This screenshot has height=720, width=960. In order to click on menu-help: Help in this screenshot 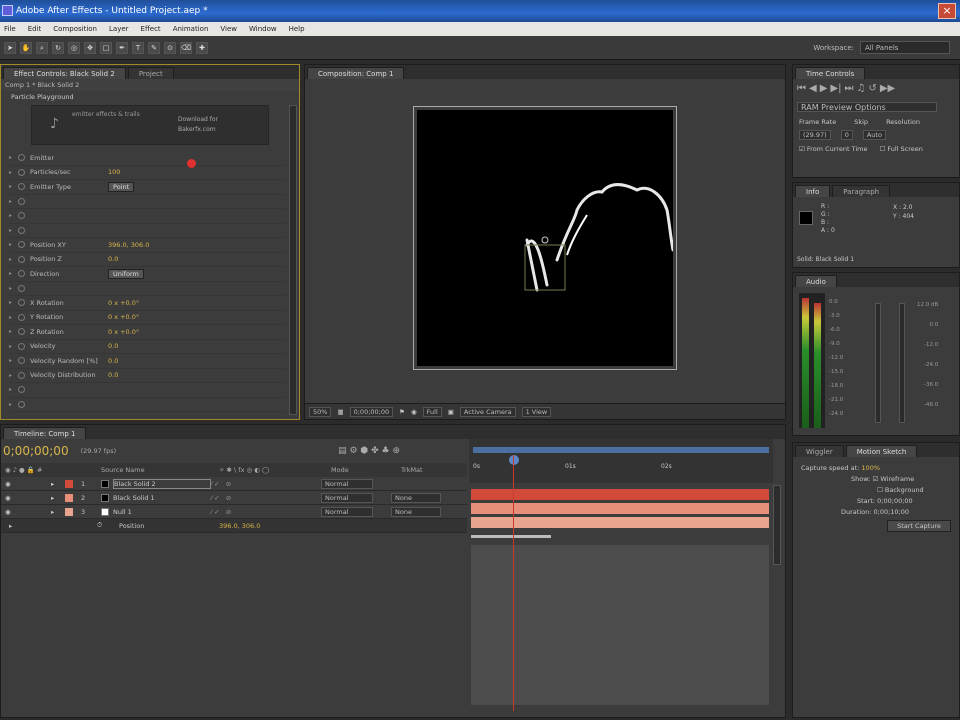, I will do `click(297, 29)`.